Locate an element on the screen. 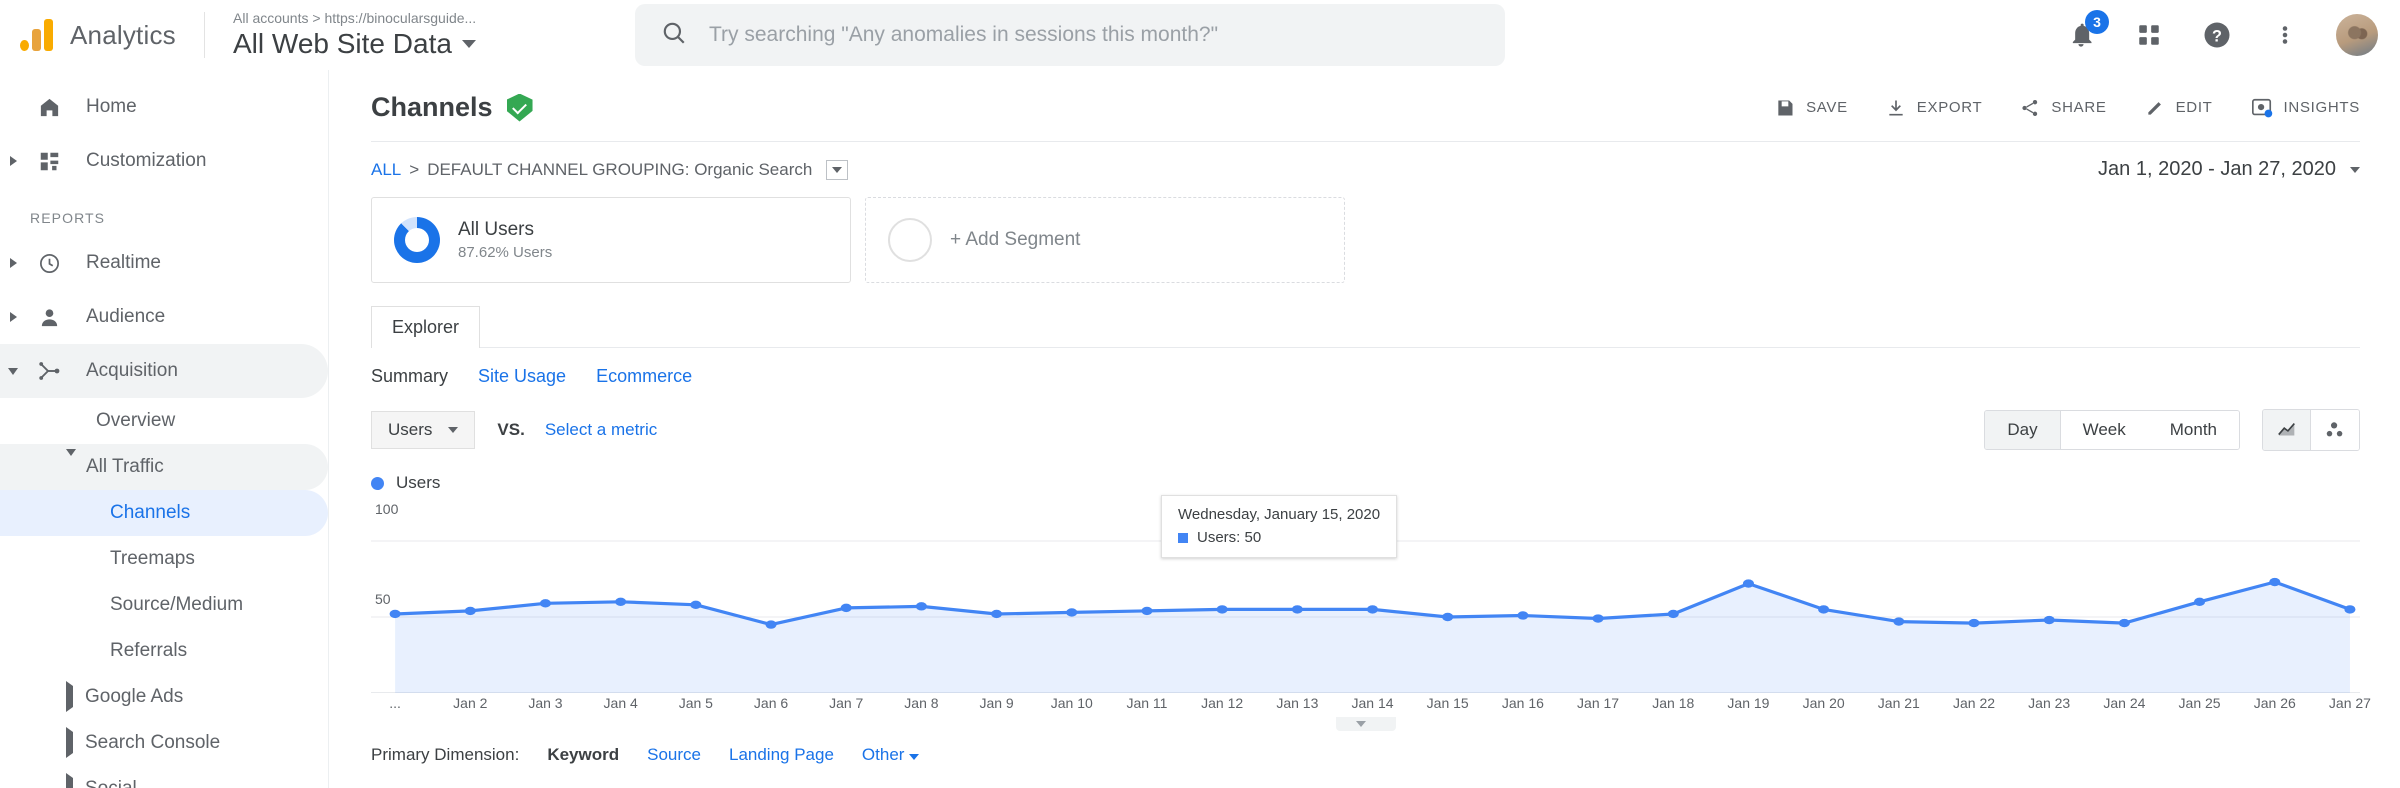 This screenshot has height=788, width=2400. dimension-other: Other is located at coordinates (891, 755).